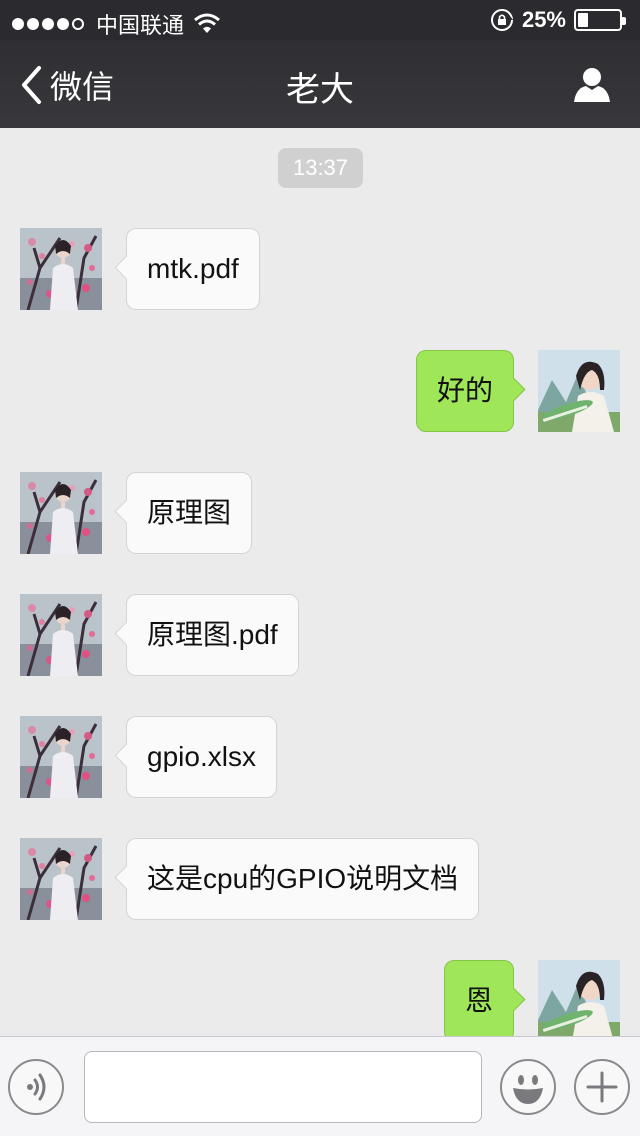  What do you see at coordinates (592, 84) in the screenshot?
I see `profile-icon` at bounding box center [592, 84].